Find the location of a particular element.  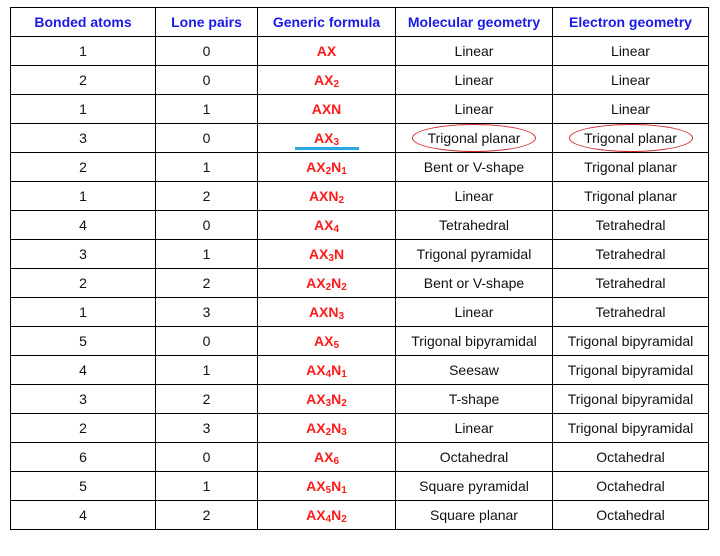

formula-subscript: 1 is located at coordinates (344, 490).